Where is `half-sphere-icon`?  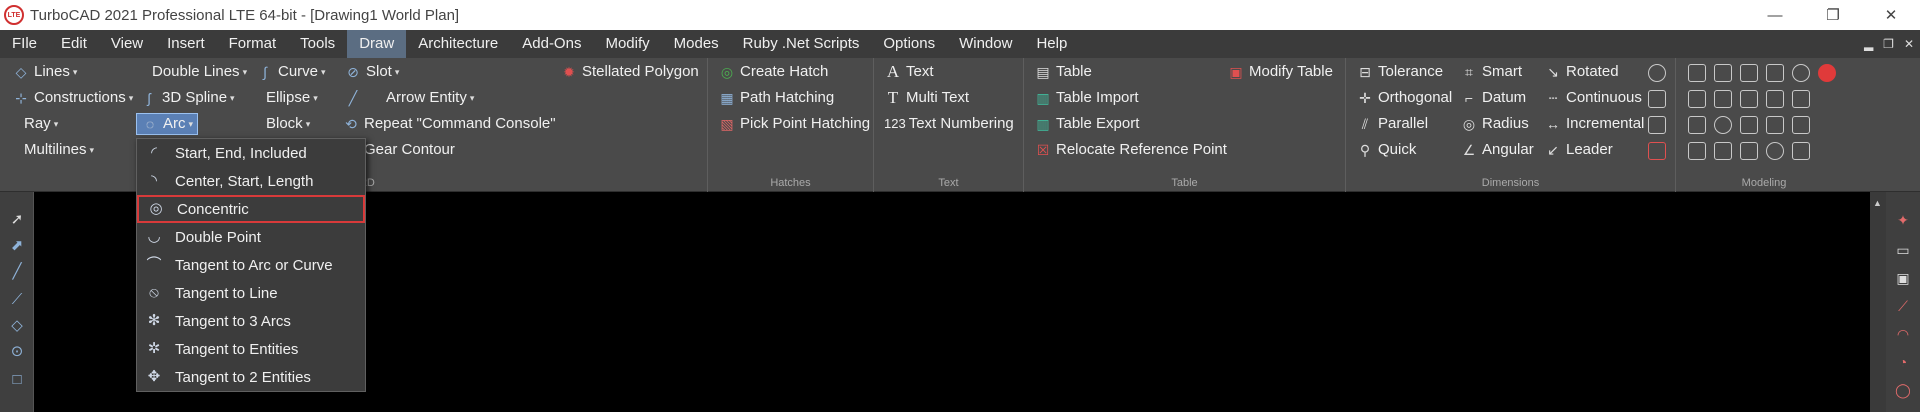 half-sphere-icon is located at coordinates (1775, 151).